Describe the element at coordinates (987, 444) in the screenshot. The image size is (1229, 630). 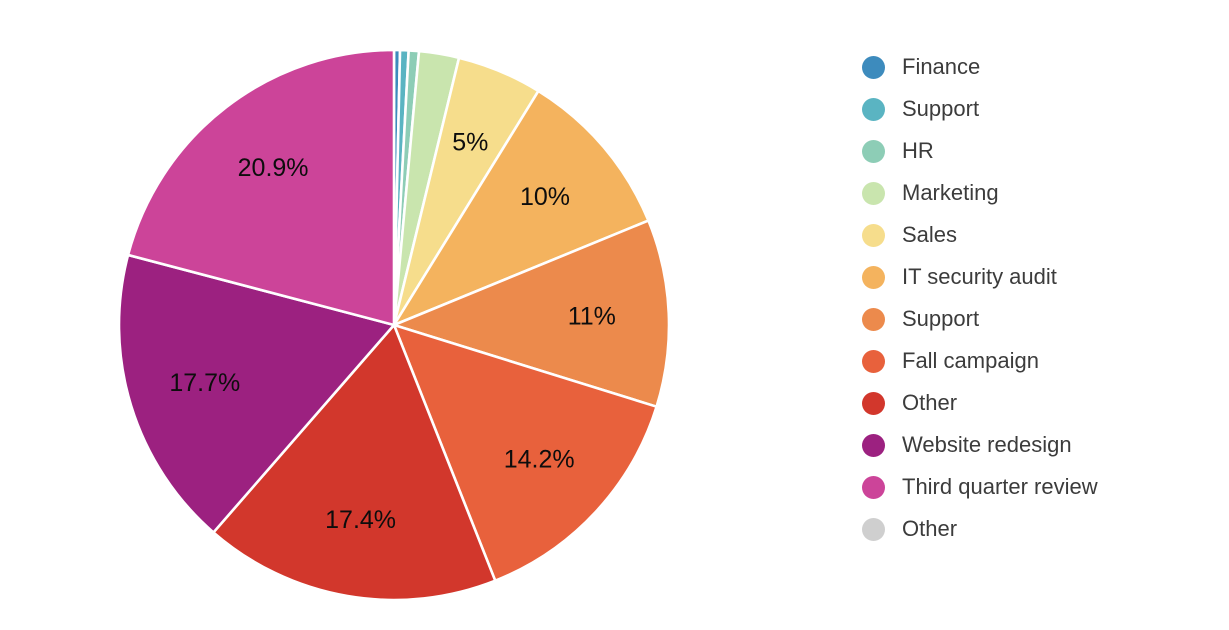
I see `legend-item-label: Website redesign` at that location.